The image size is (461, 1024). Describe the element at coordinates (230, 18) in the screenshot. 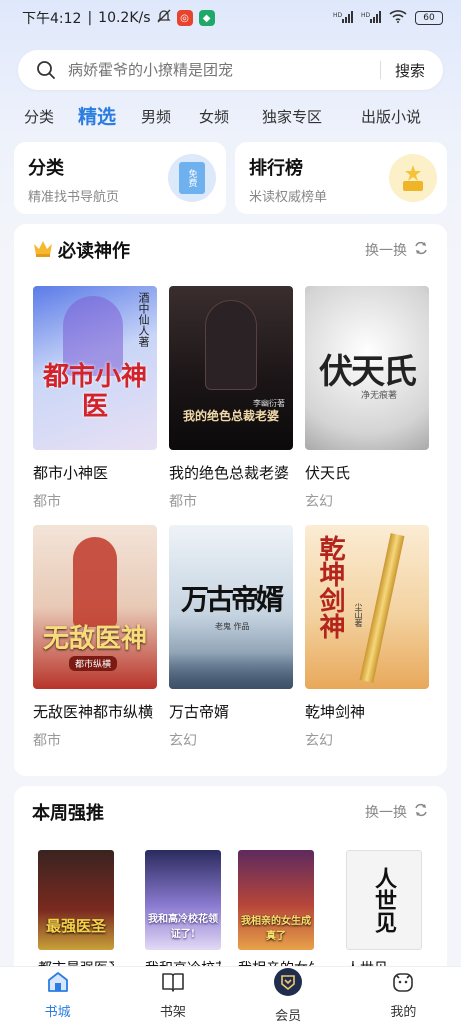

I see `status-bar: 下午4:12 | 10.2K/s ◎ ◆ HD HD 60` at that location.